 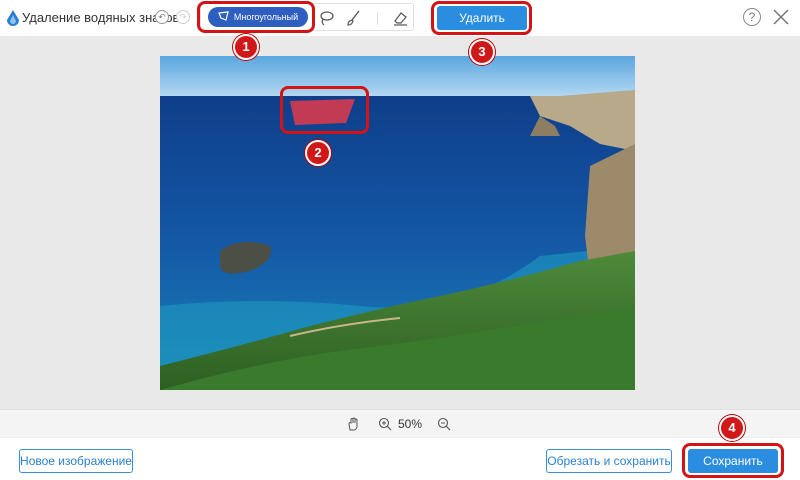 I want to click on hand-icon, so click(x=353, y=424).